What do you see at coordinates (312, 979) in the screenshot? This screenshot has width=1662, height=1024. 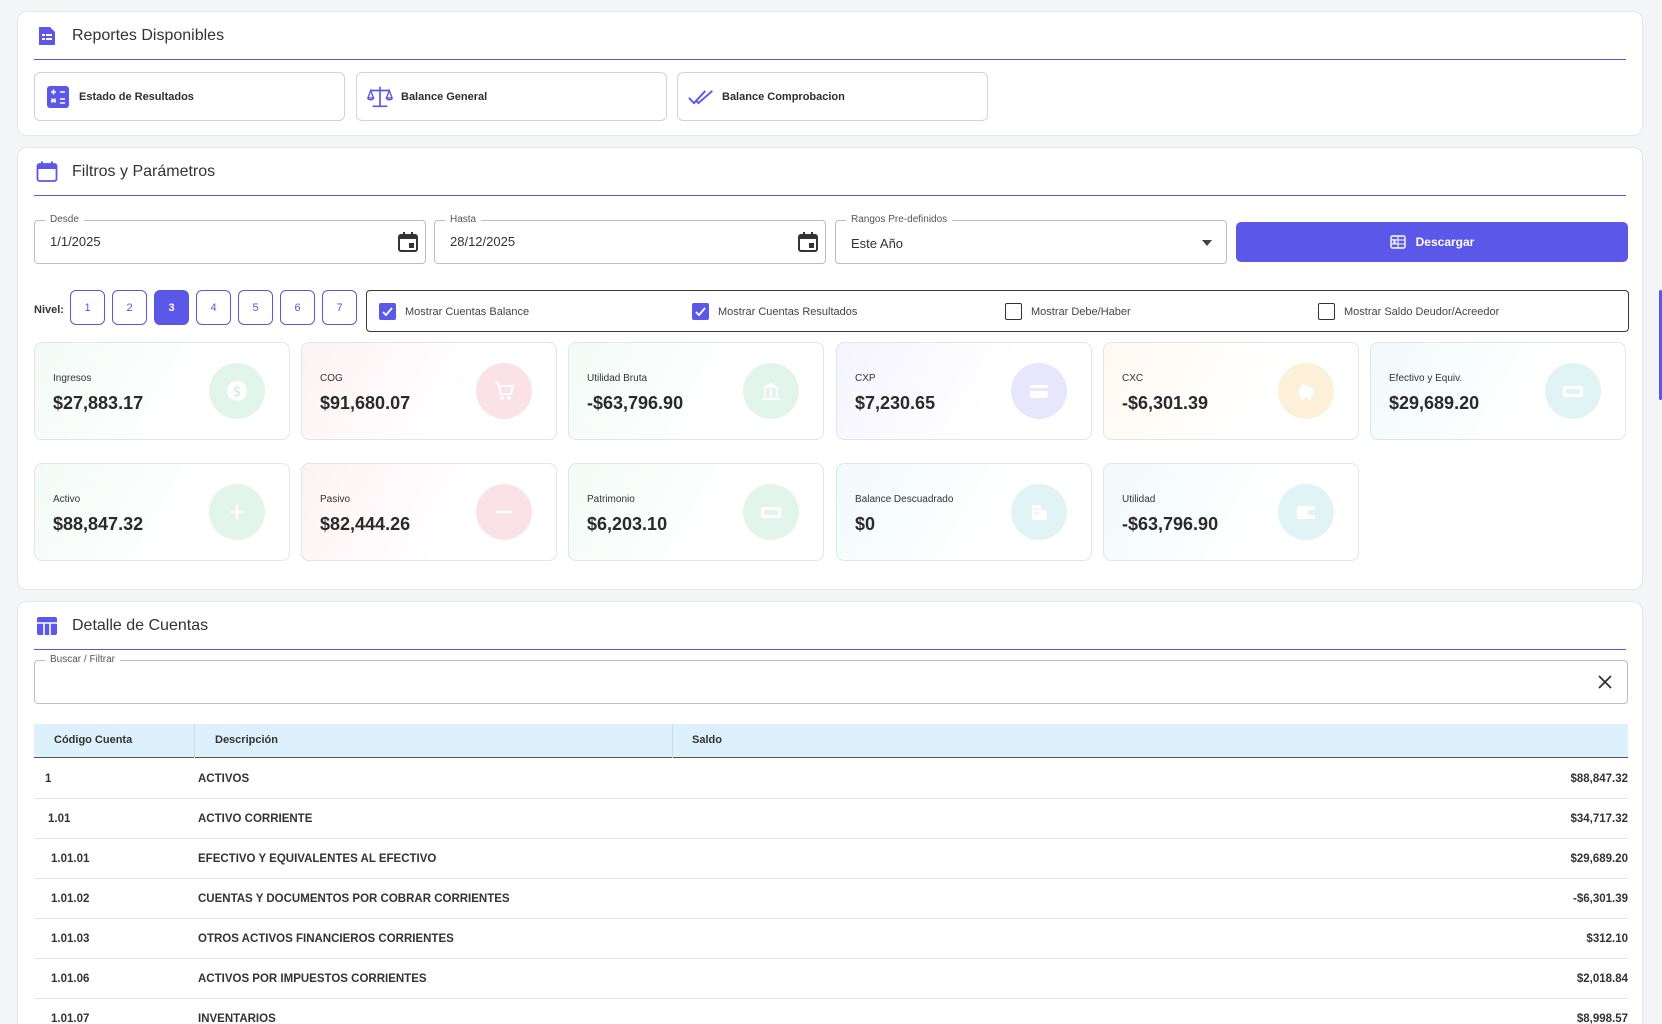 I see `cell-desc: ACTIVOS POR IMPUESTOS CORRIENTES` at bounding box center [312, 979].